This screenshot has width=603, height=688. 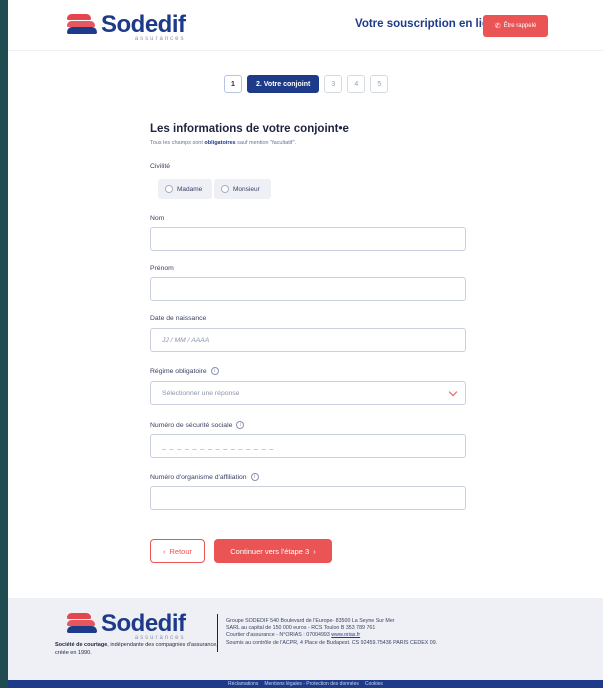 I want to click on step-4: 4, so click(x=356, y=84).